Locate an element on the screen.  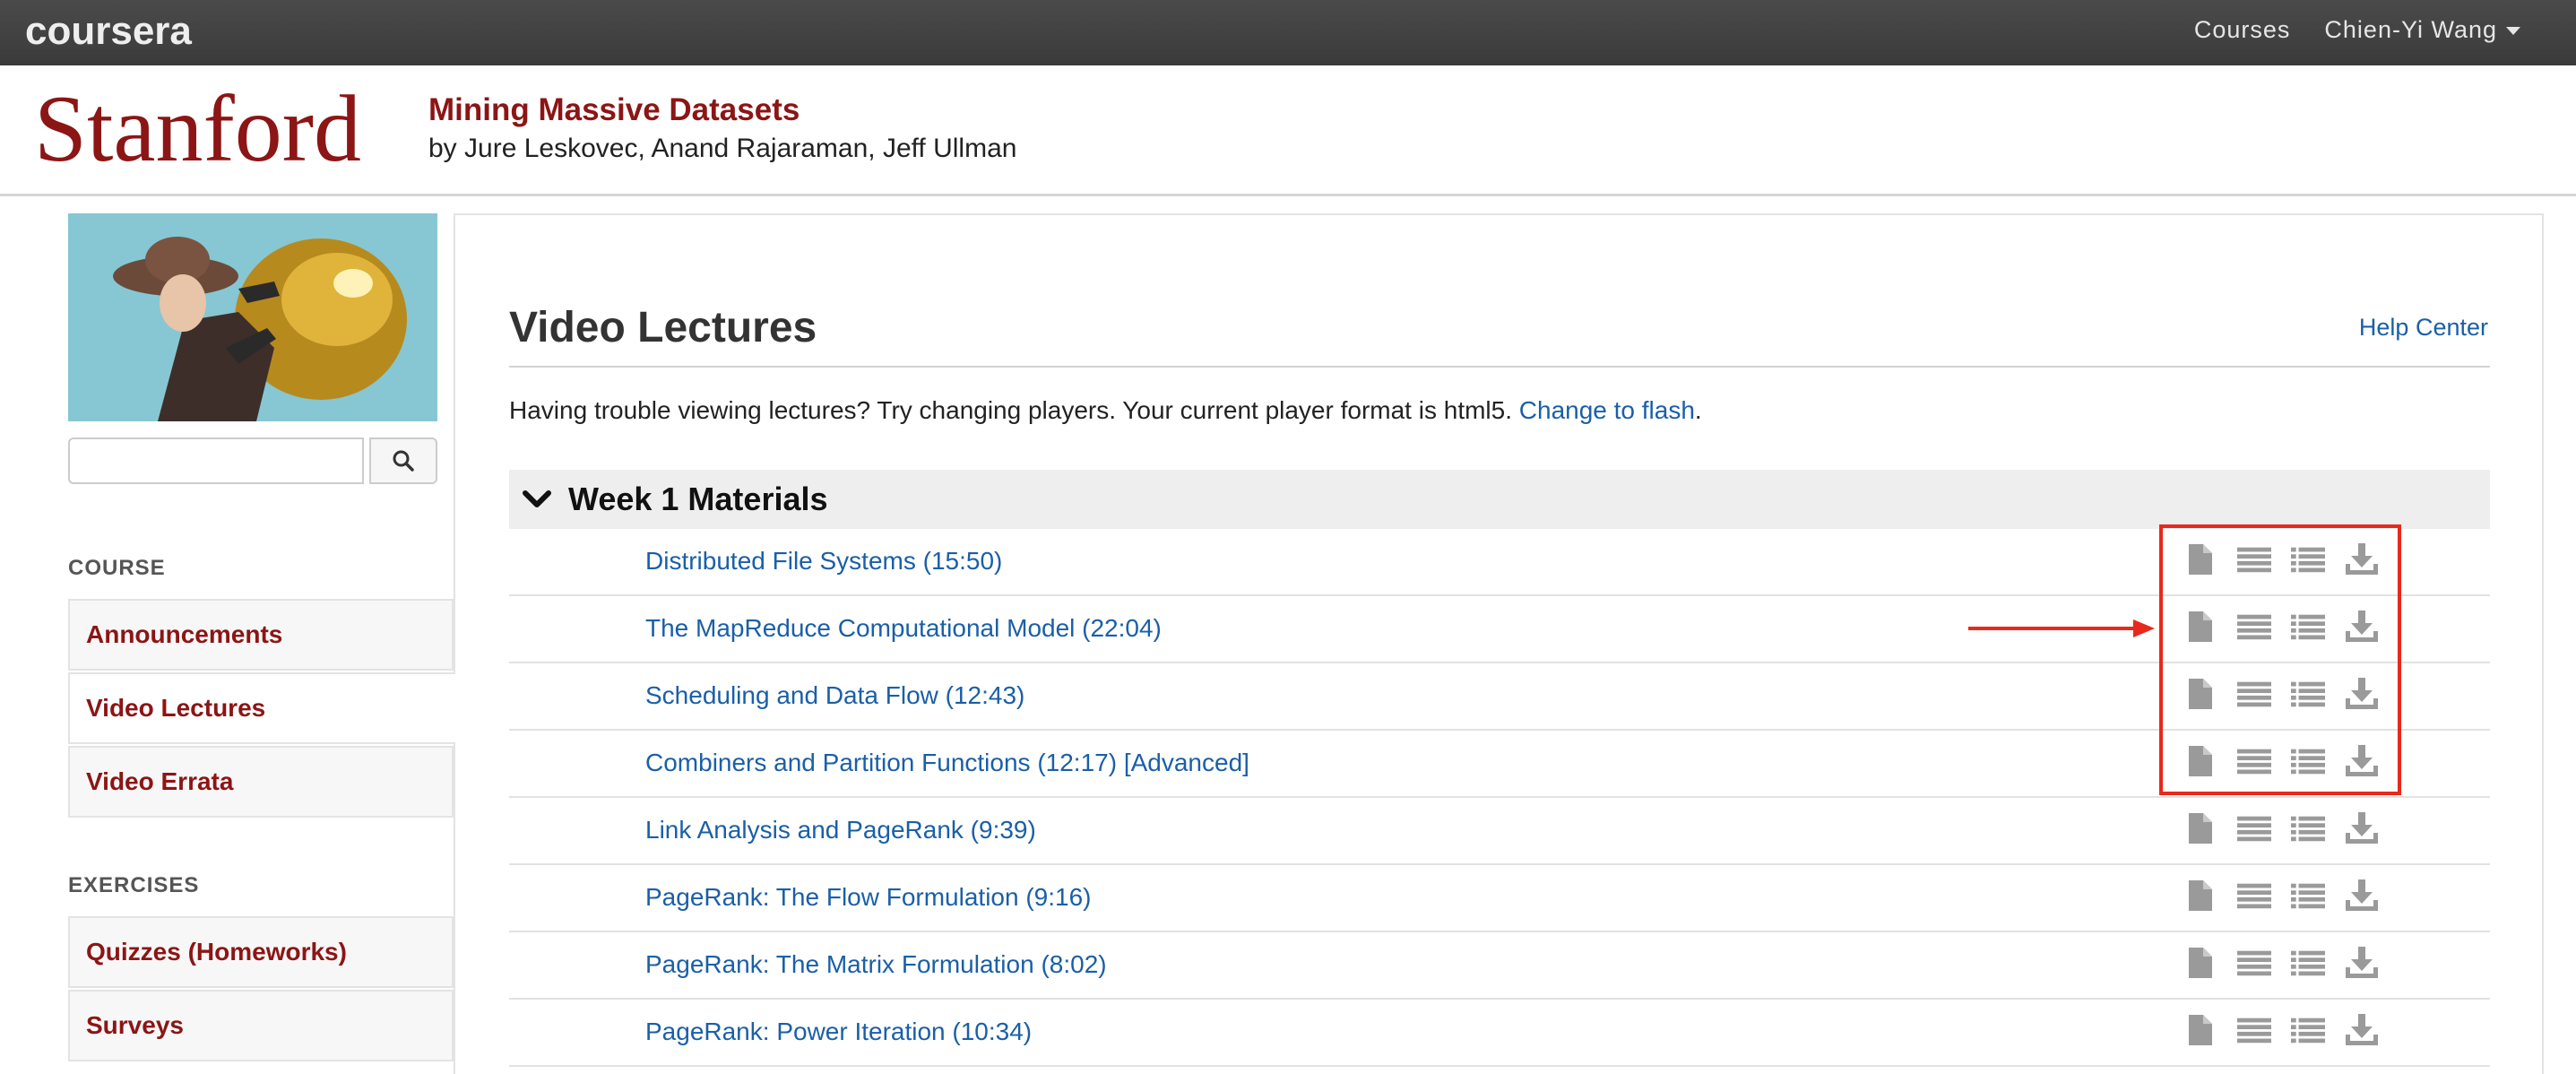
help-center-link: Help Center is located at coordinates (2423, 328).